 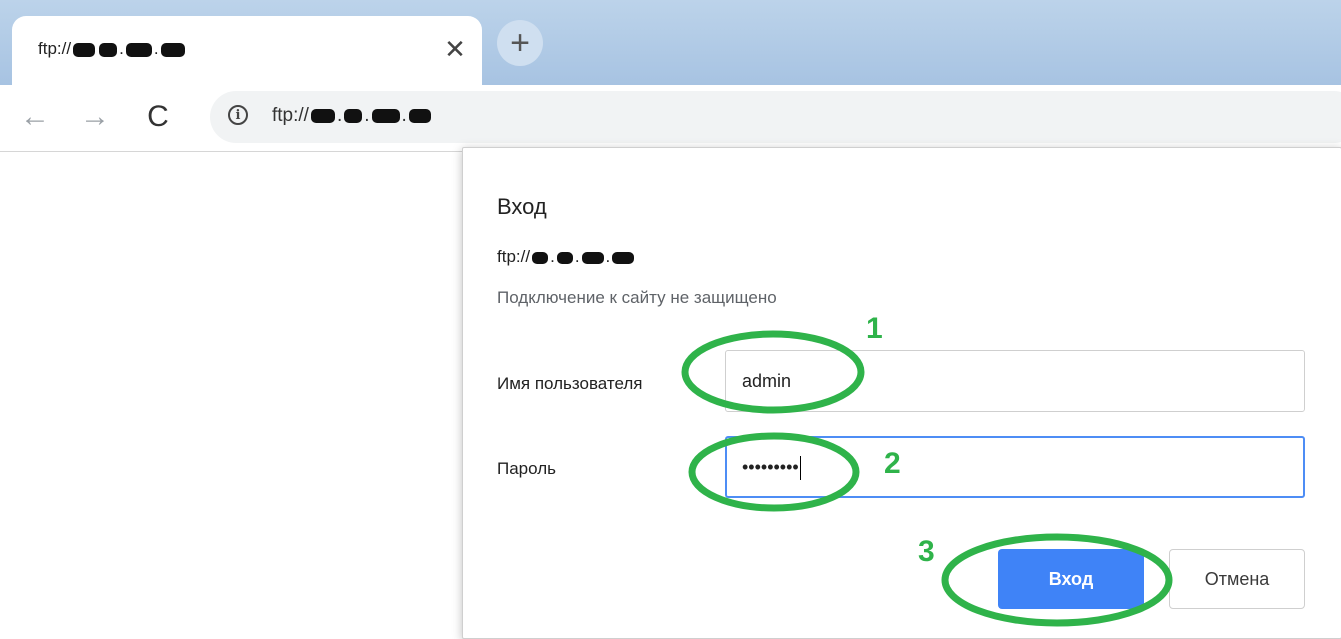 I want to click on username-input: admin, so click(x=1015, y=381).